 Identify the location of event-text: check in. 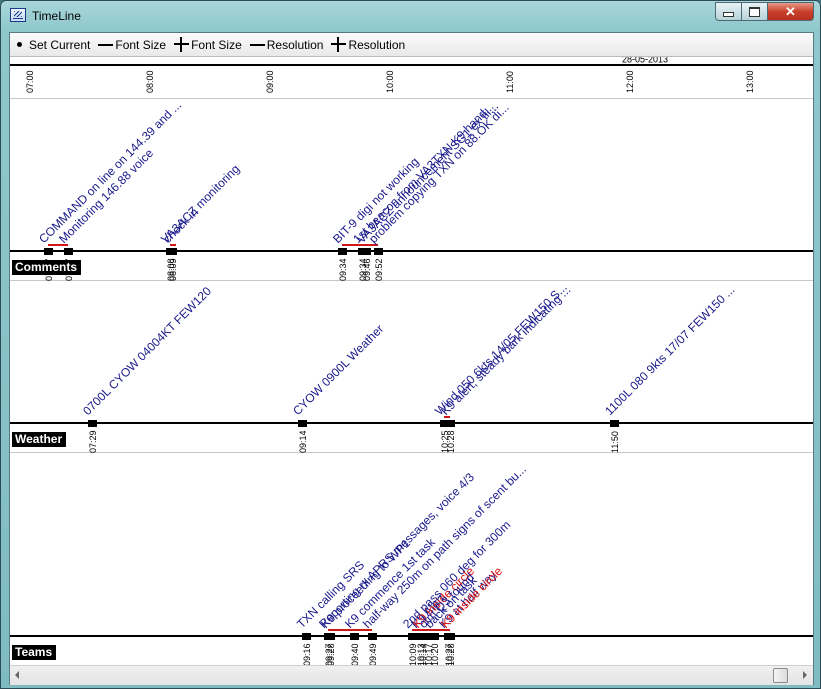
(180, 225).